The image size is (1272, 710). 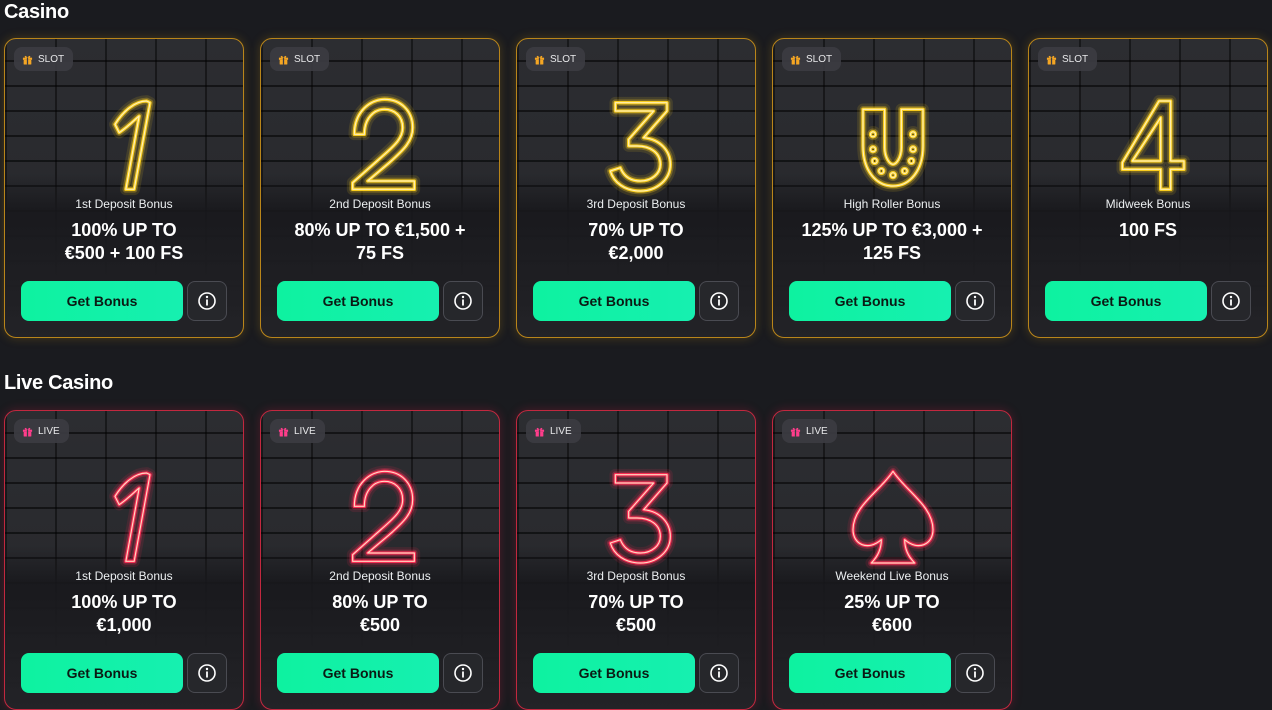 I want to click on bonus-offer-line-2: 125 FS, so click(x=892, y=253).